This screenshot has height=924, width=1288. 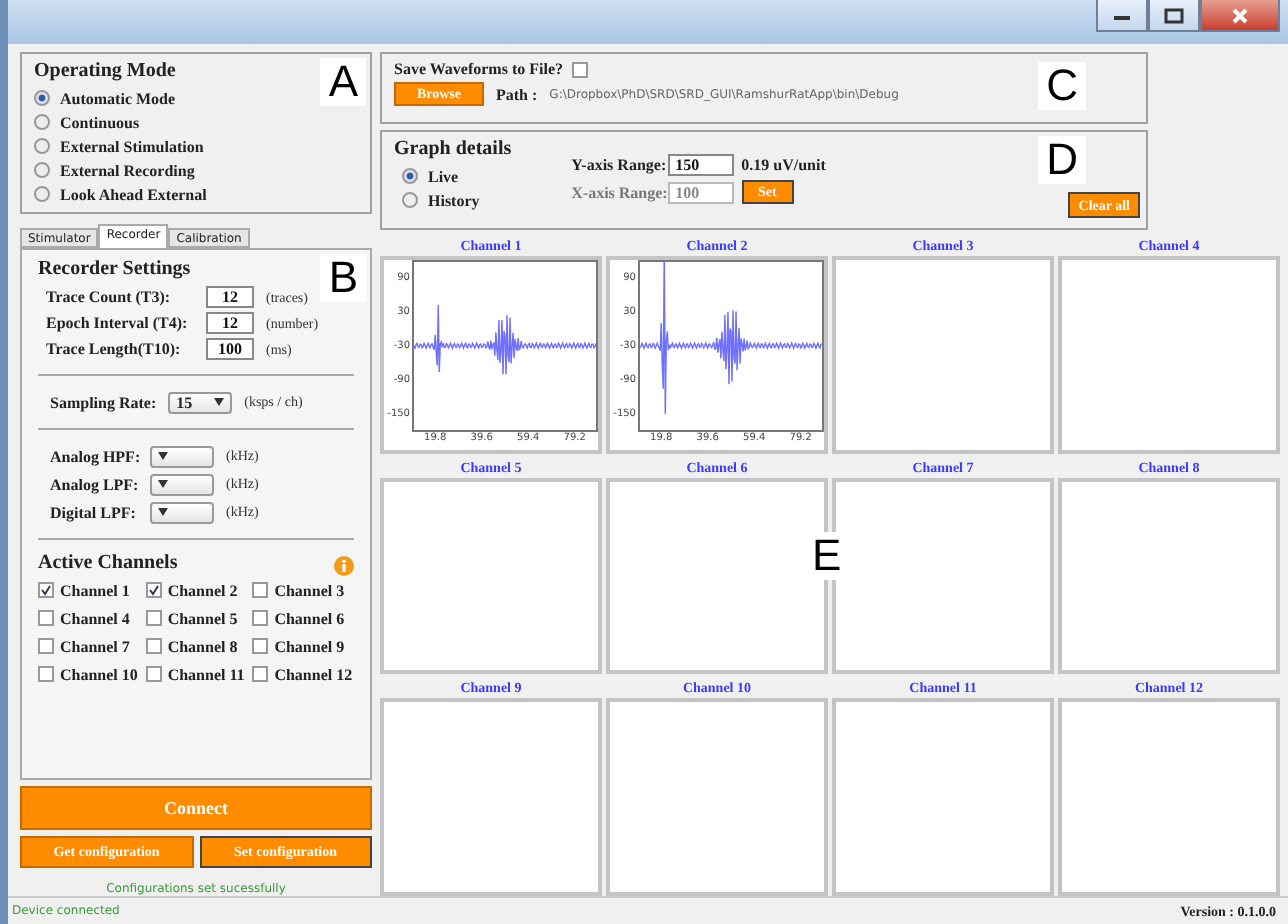 I want to click on radio-label: External Recording, so click(x=127, y=170).